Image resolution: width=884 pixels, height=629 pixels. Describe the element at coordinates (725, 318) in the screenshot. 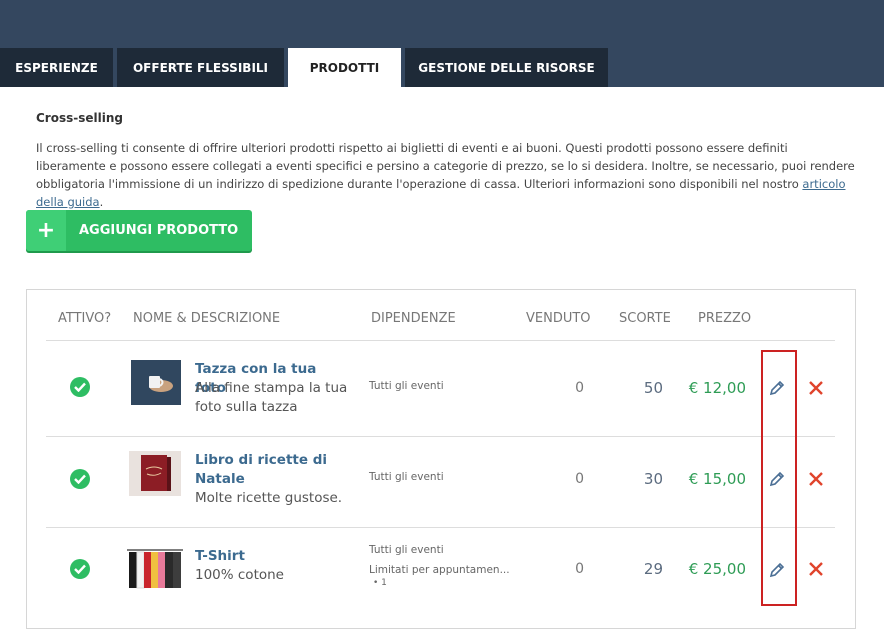

I see `header-price: PREZZO` at that location.